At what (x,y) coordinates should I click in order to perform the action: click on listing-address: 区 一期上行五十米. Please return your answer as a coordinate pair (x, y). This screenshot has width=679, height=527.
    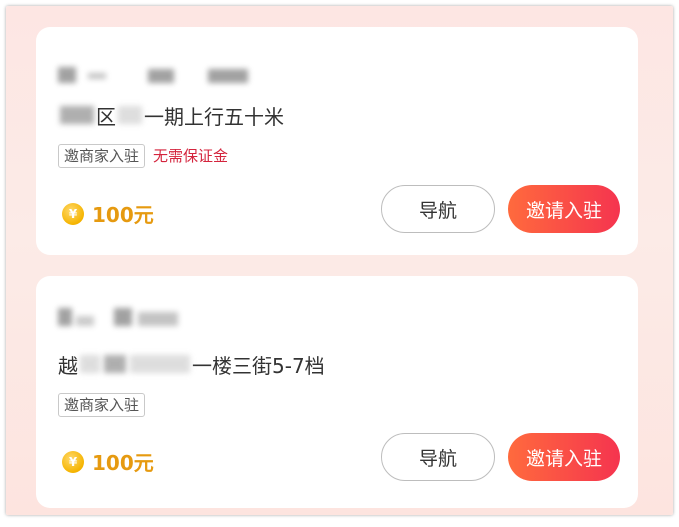
    Looking at the image, I should click on (171, 115).